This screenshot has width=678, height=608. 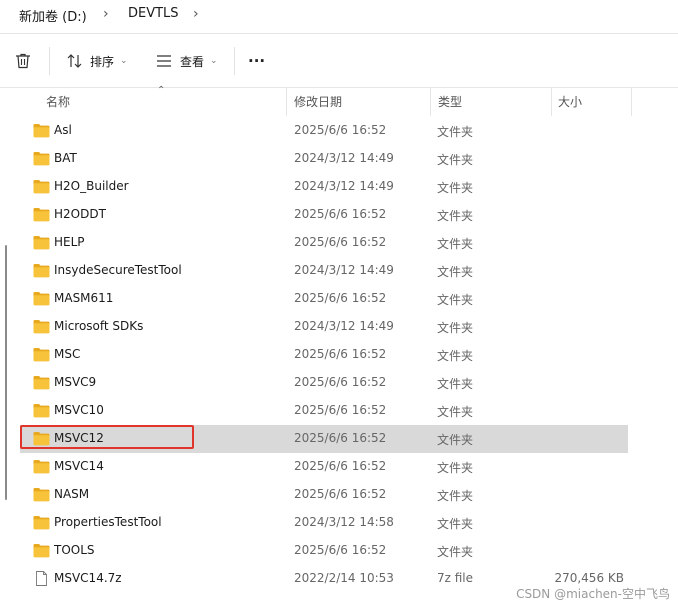 What do you see at coordinates (80, 214) in the screenshot?
I see `file-name: H2ODDT` at bounding box center [80, 214].